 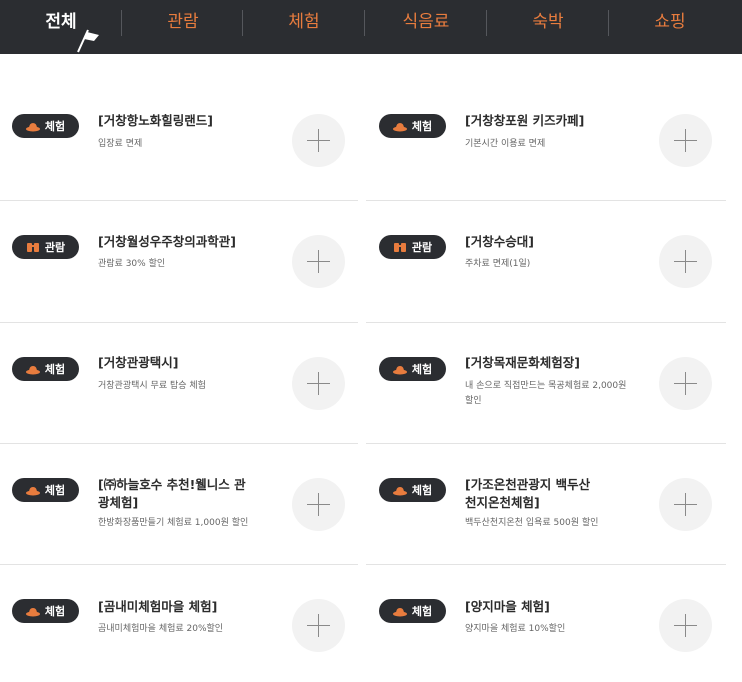 What do you see at coordinates (546, 393) in the screenshot?
I see `benefit-description: 내 손으로 직접만드는 목공체험료 2,000원 할인` at bounding box center [546, 393].